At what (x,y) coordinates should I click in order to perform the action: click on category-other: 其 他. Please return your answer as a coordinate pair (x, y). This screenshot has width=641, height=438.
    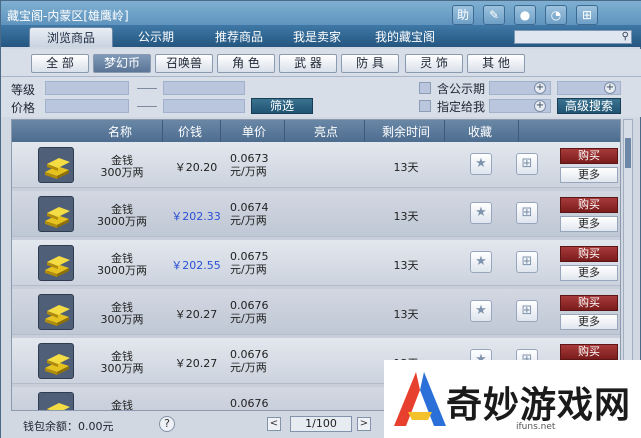
    Looking at the image, I should click on (496, 63).